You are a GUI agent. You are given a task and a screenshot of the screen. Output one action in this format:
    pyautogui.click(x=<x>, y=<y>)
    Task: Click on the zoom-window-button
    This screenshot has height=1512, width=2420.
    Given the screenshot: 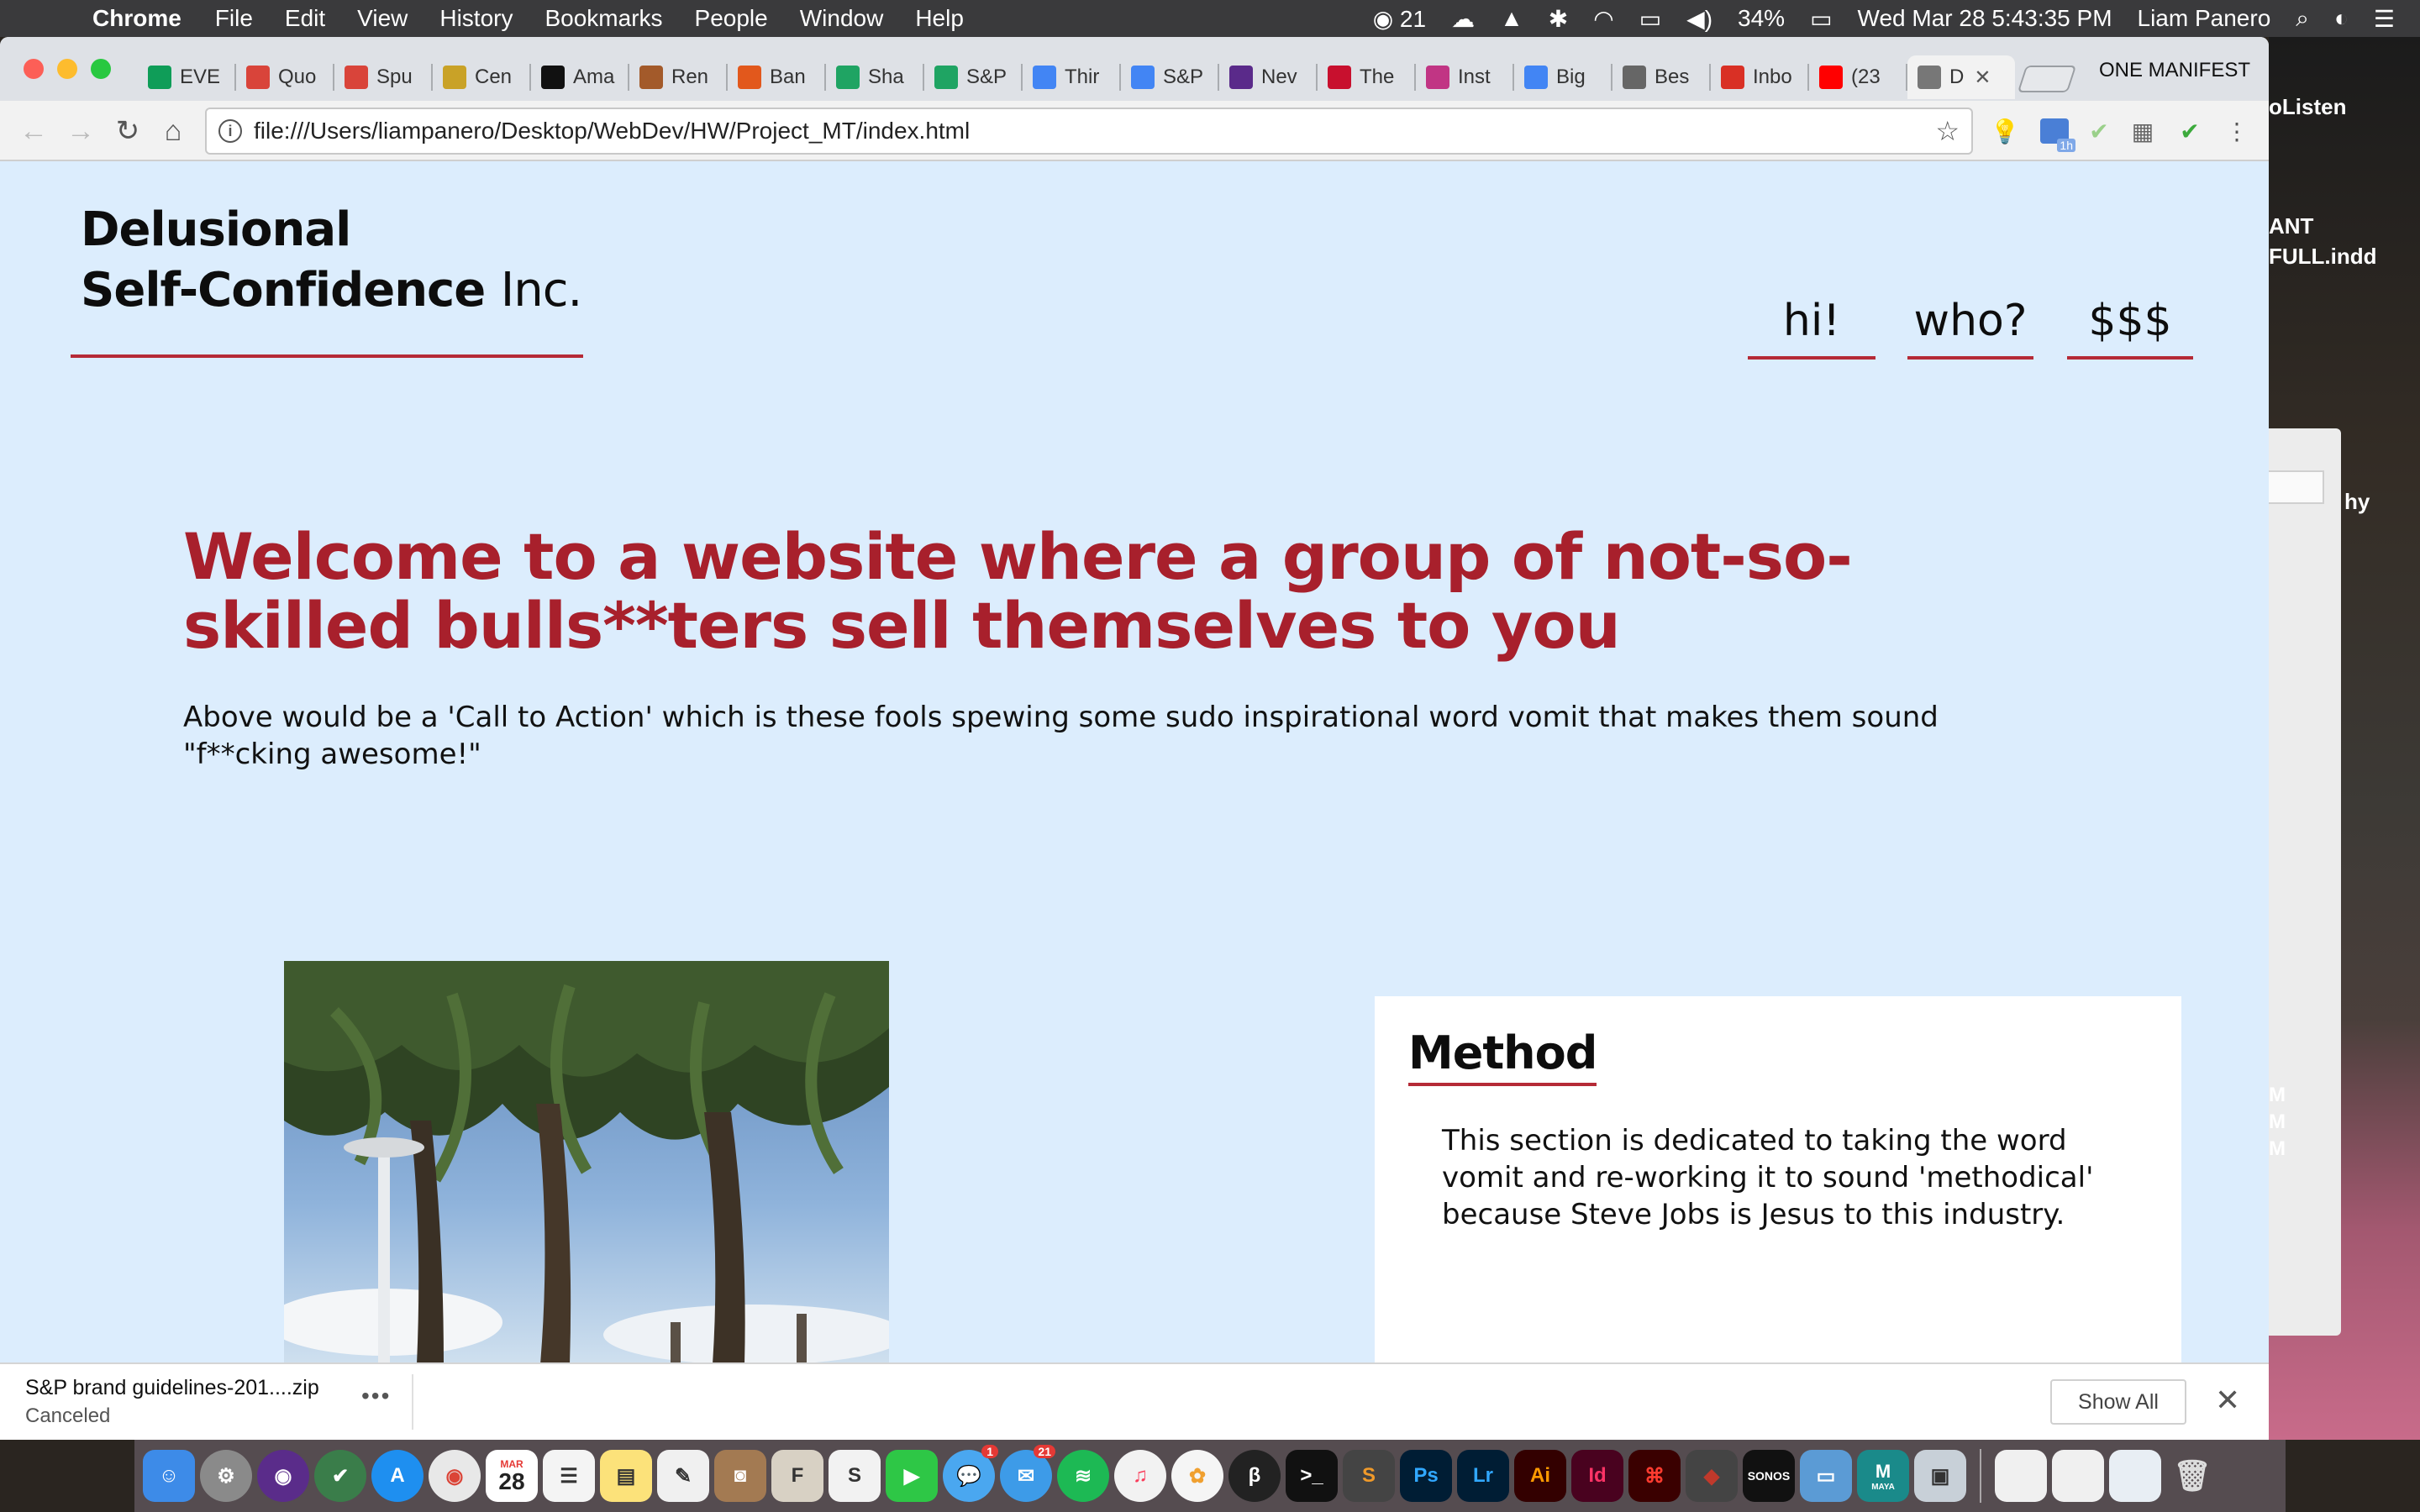 What is the action you would take?
    pyautogui.click(x=101, y=69)
    